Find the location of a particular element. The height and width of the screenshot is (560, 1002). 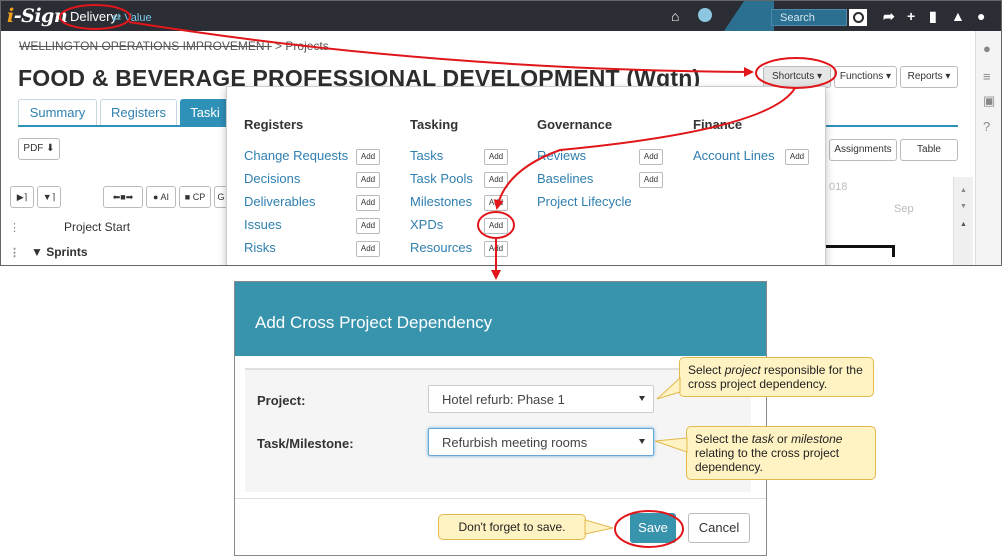

task-milestone-select: Refurbish meeting rooms is located at coordinates (541, 442).